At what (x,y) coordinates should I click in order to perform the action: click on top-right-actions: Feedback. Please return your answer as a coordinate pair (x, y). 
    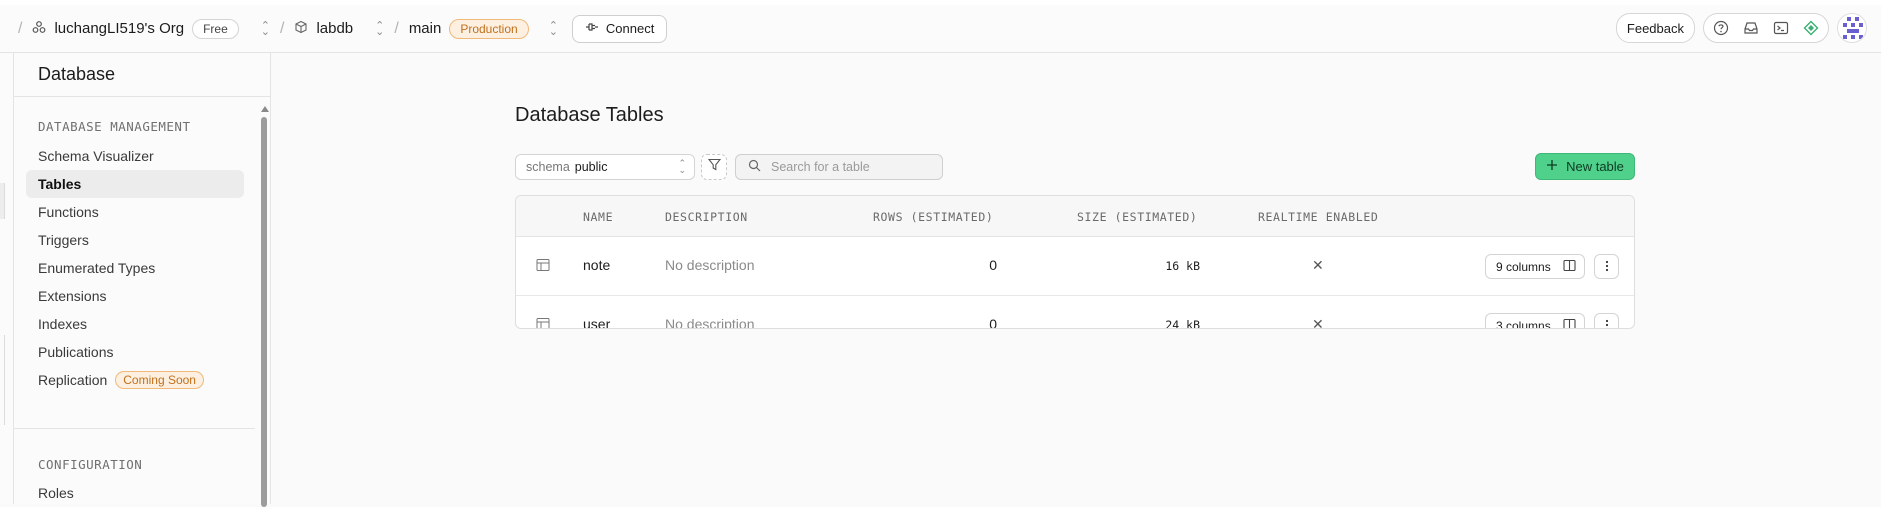
    Looking at the image, I should click on (1741, 28).